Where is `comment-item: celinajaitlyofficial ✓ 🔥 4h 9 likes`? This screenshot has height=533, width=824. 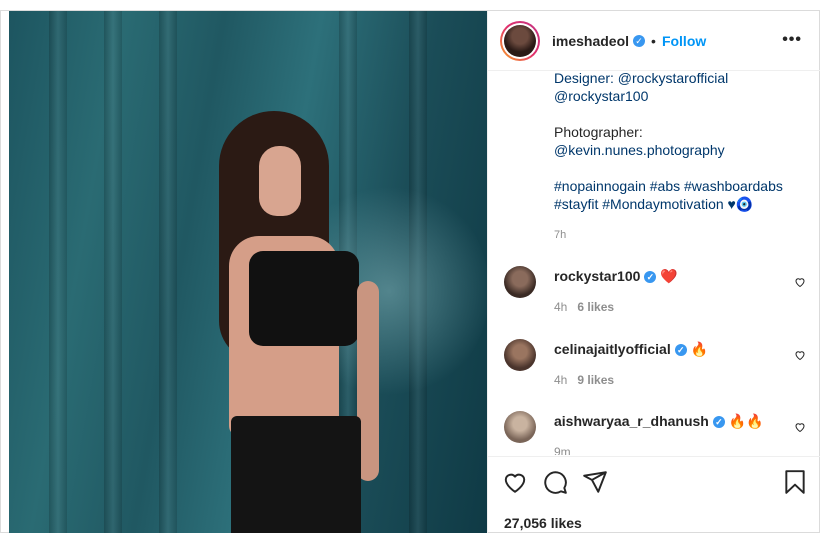 comment-item: celinajaitlyofficial ✓ 🔥 4h 9 likes is located at coordinates (654, 374).